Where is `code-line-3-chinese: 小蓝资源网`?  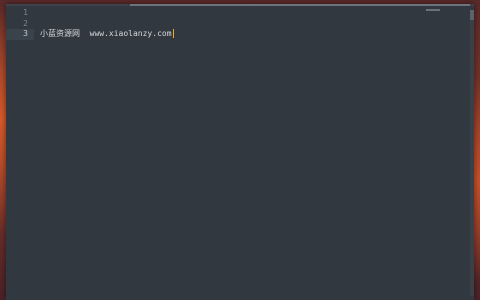
code-line-3-chinese: 小蓝资源网 is located at coordinates (60, 33).